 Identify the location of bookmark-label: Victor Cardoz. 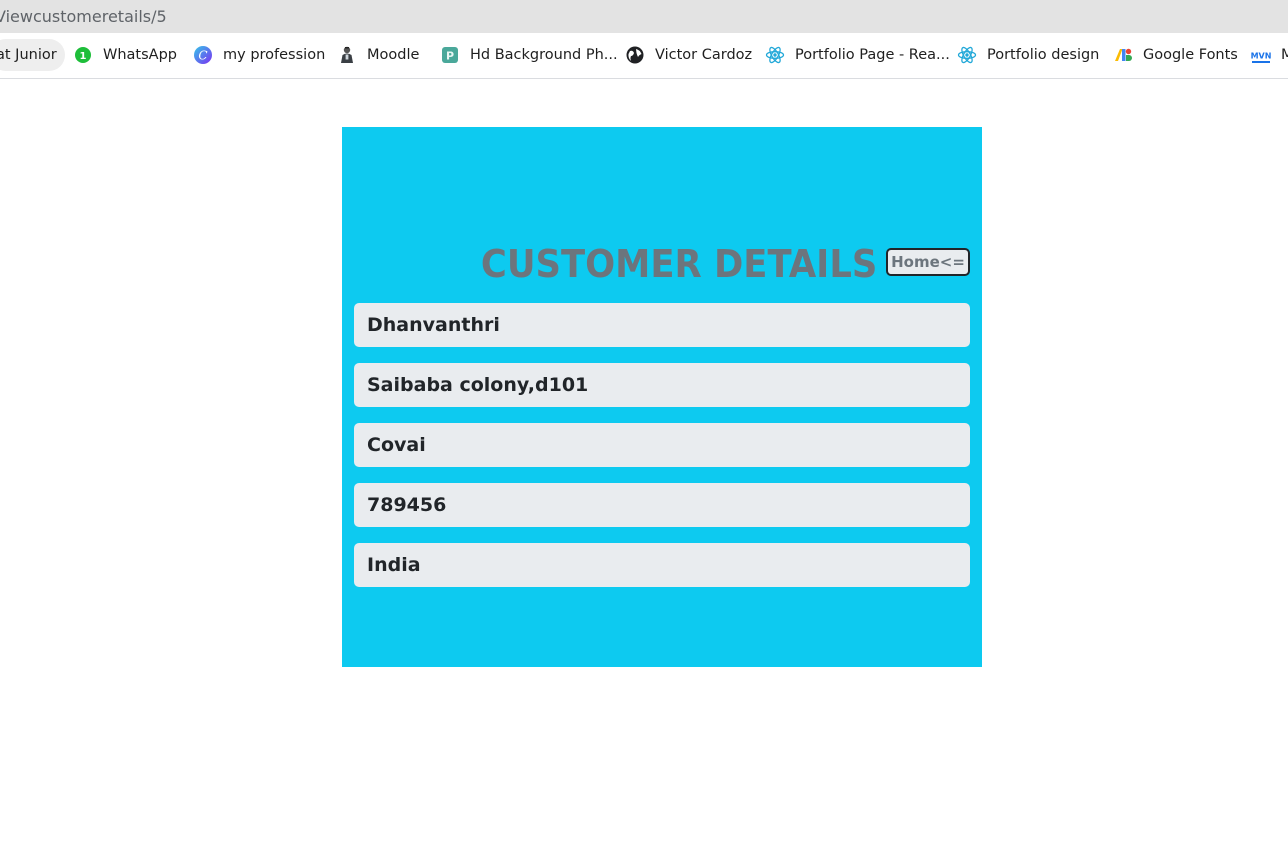
(704, 55).